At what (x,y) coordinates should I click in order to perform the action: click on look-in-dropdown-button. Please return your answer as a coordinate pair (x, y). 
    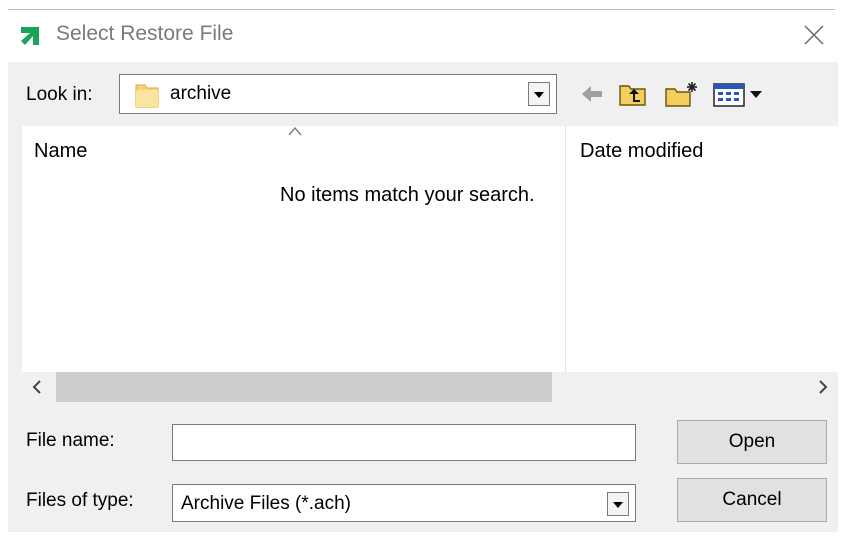
    Looking at the image, I should click on (539, 94).